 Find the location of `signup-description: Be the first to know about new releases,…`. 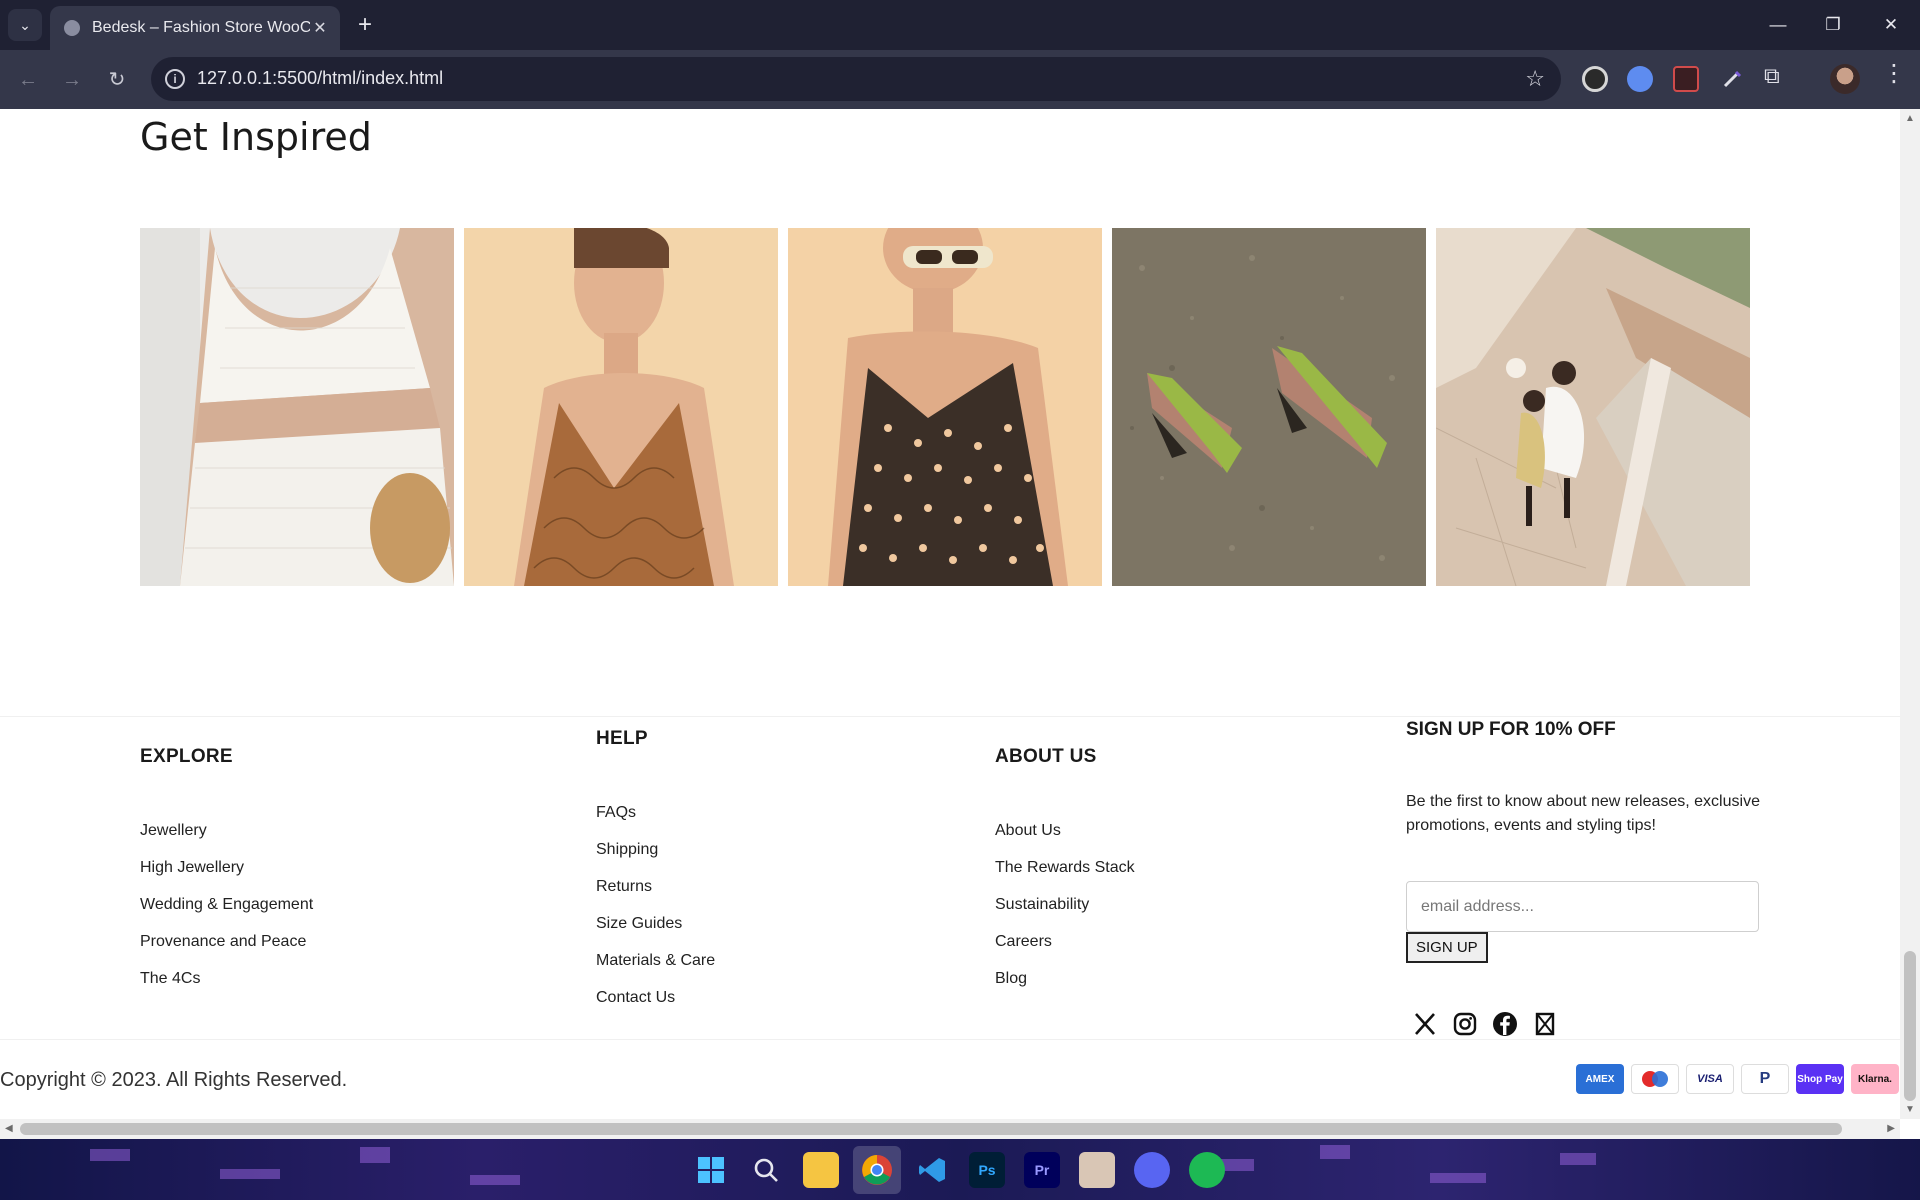

signup-description: Be the first to know about new releases,… is located at coordinates (1583, 813).